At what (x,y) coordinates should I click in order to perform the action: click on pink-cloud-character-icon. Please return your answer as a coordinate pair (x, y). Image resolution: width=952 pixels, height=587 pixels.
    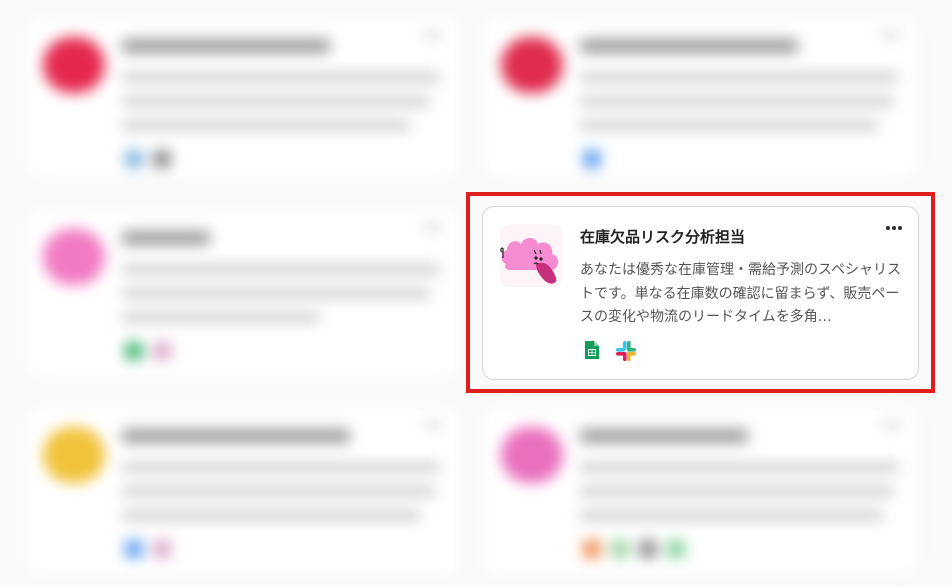
    Looking at the image, I should click on (531, 255).